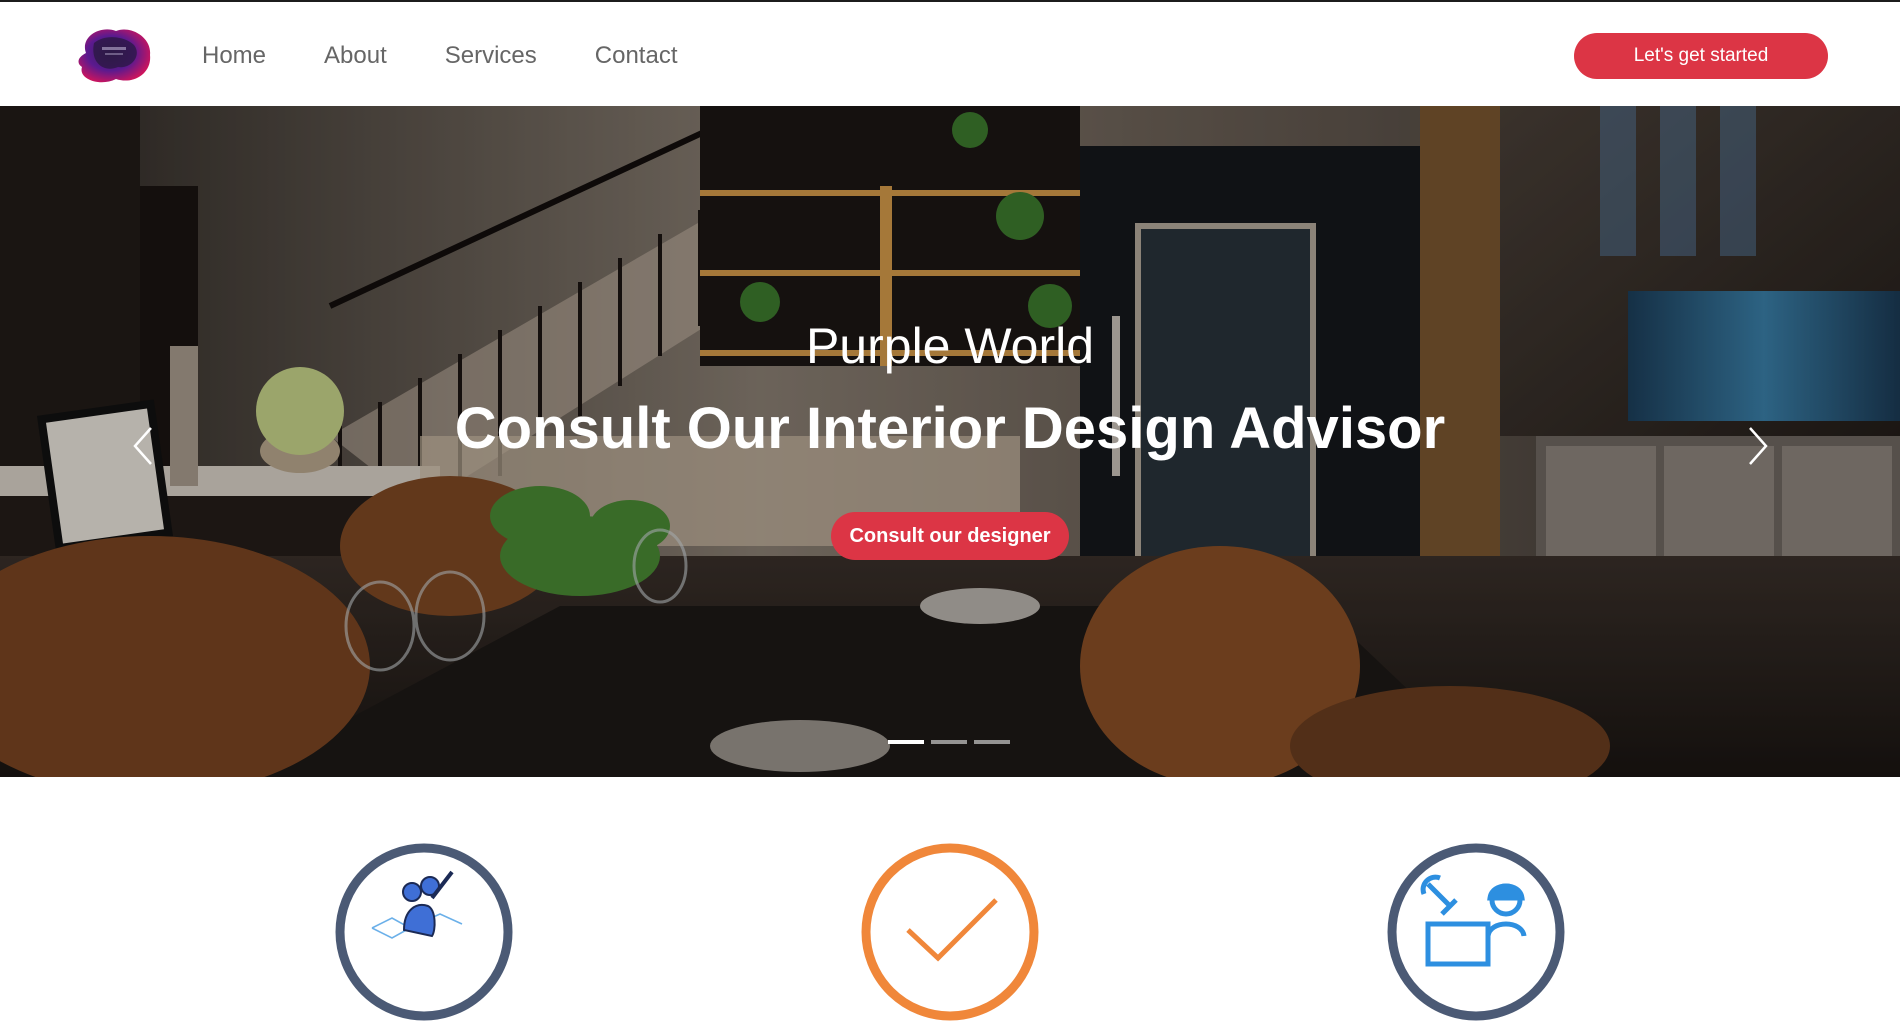  Describe the element at coordinates (636, 56) in the screenshot. I see `nav-contact-link: Contact` at that location.